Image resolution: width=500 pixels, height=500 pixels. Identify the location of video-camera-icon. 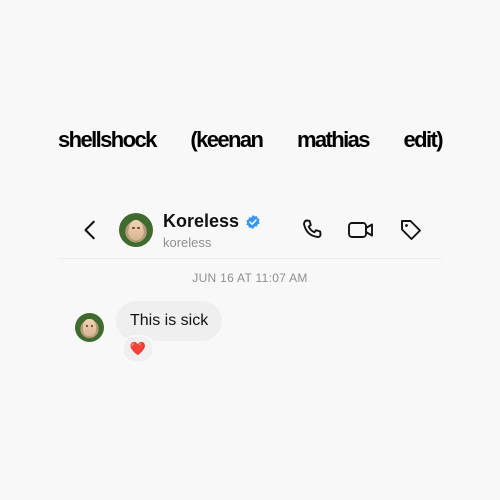
(361, 230).